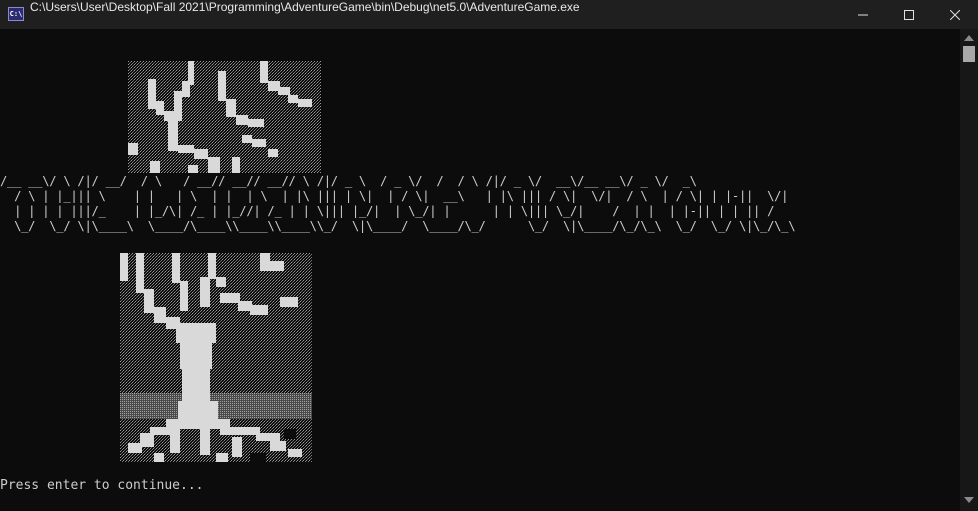  Describe the element at coordinates (969, 38) in the screenshot. I see `scroll-up-icon` at that location.